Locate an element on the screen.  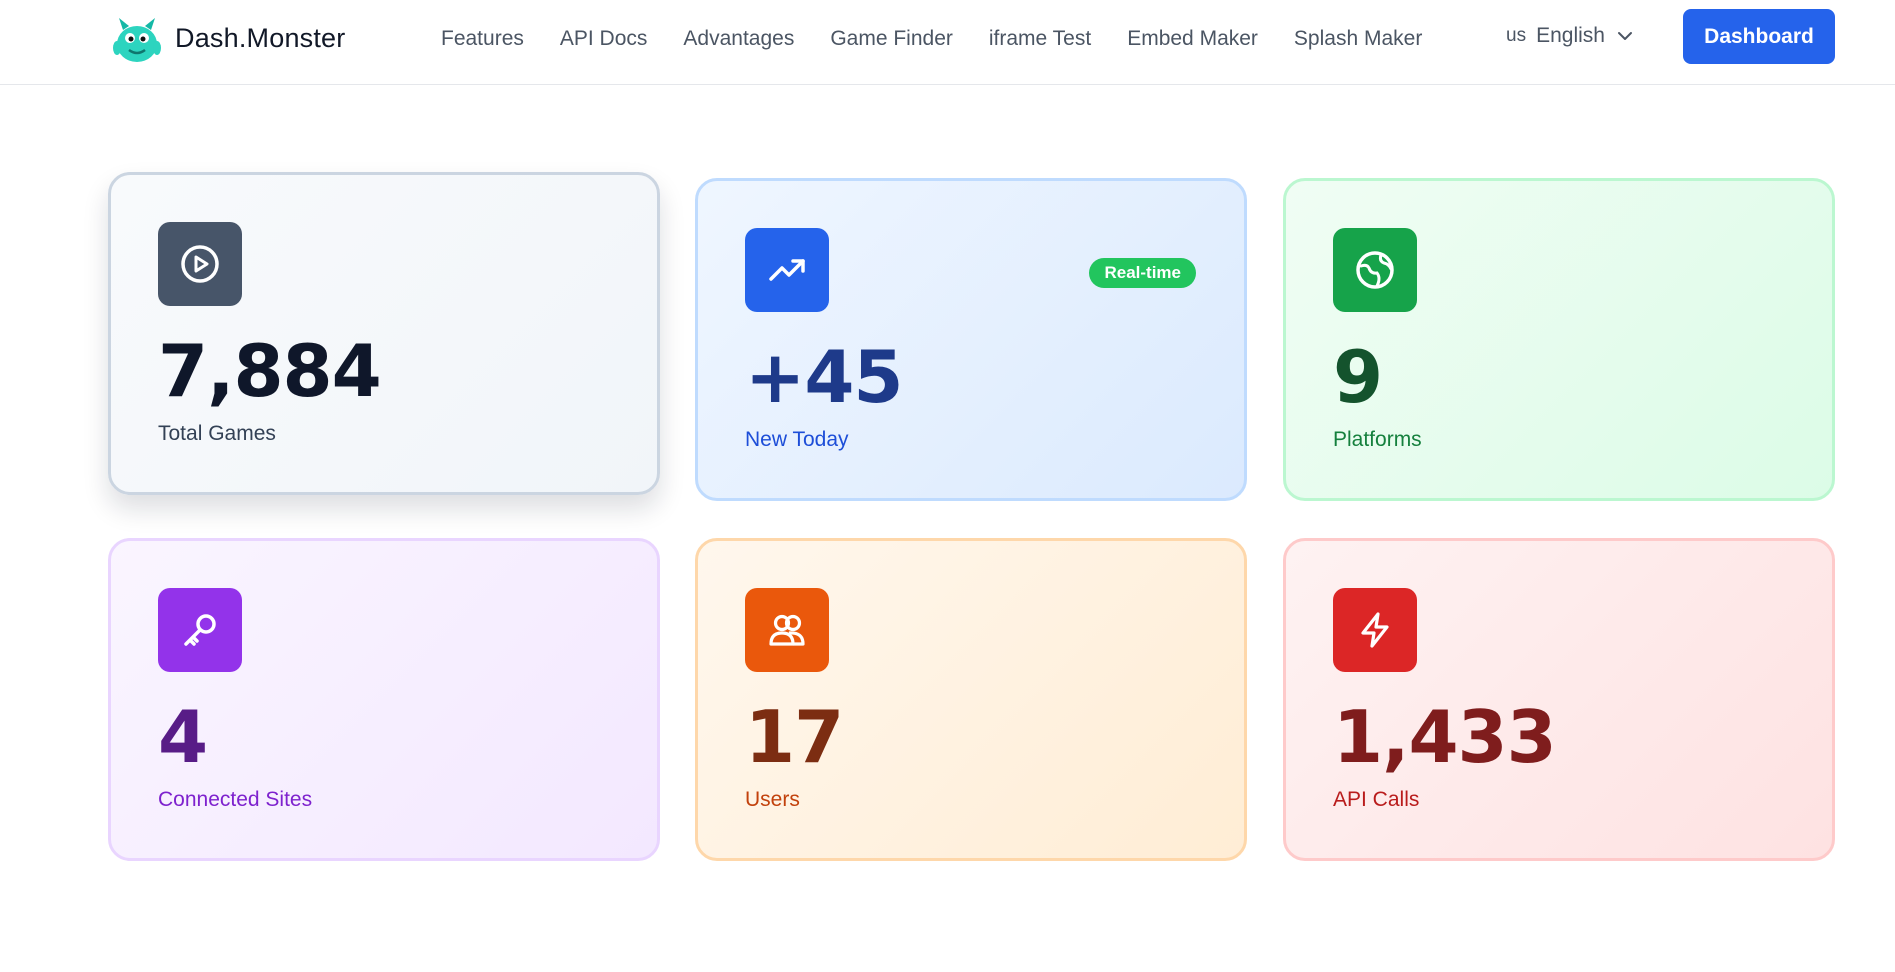
language-label: English is located at coordinates (1570, 35).